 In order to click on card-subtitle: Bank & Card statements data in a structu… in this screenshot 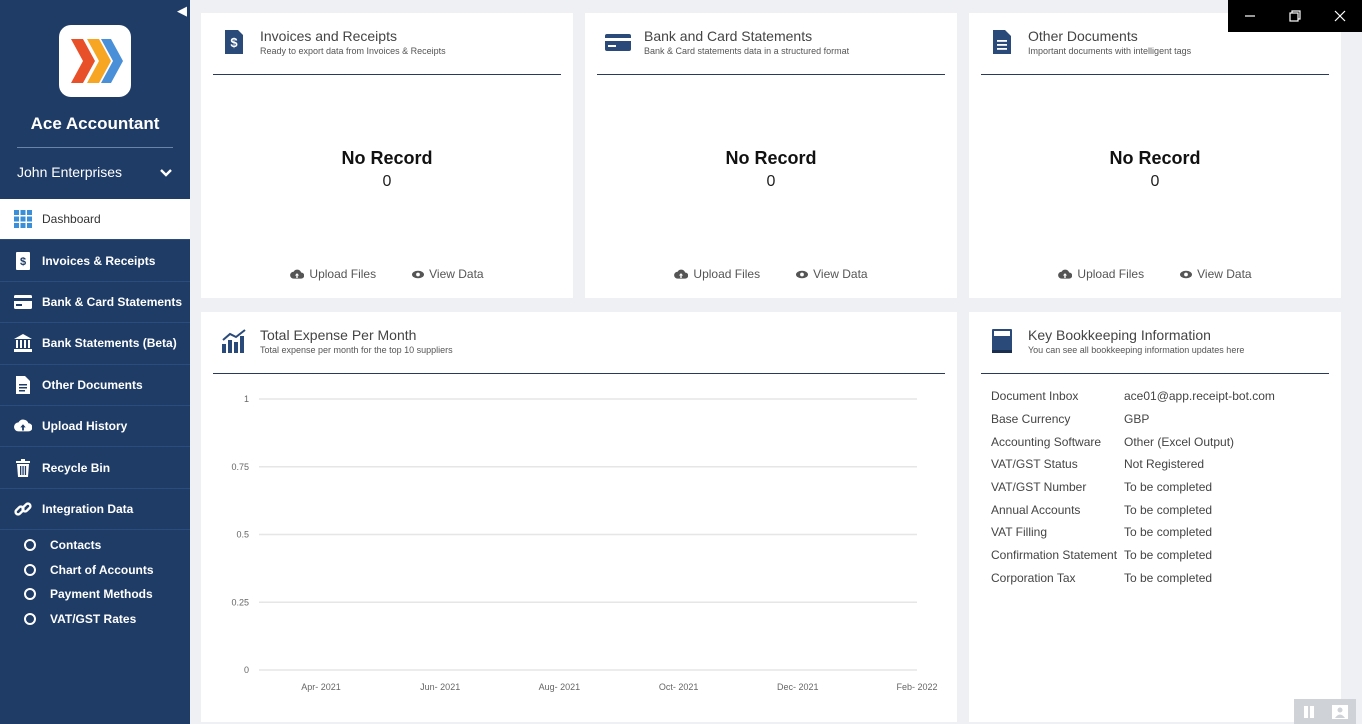, I will do `click(747, 51)`.